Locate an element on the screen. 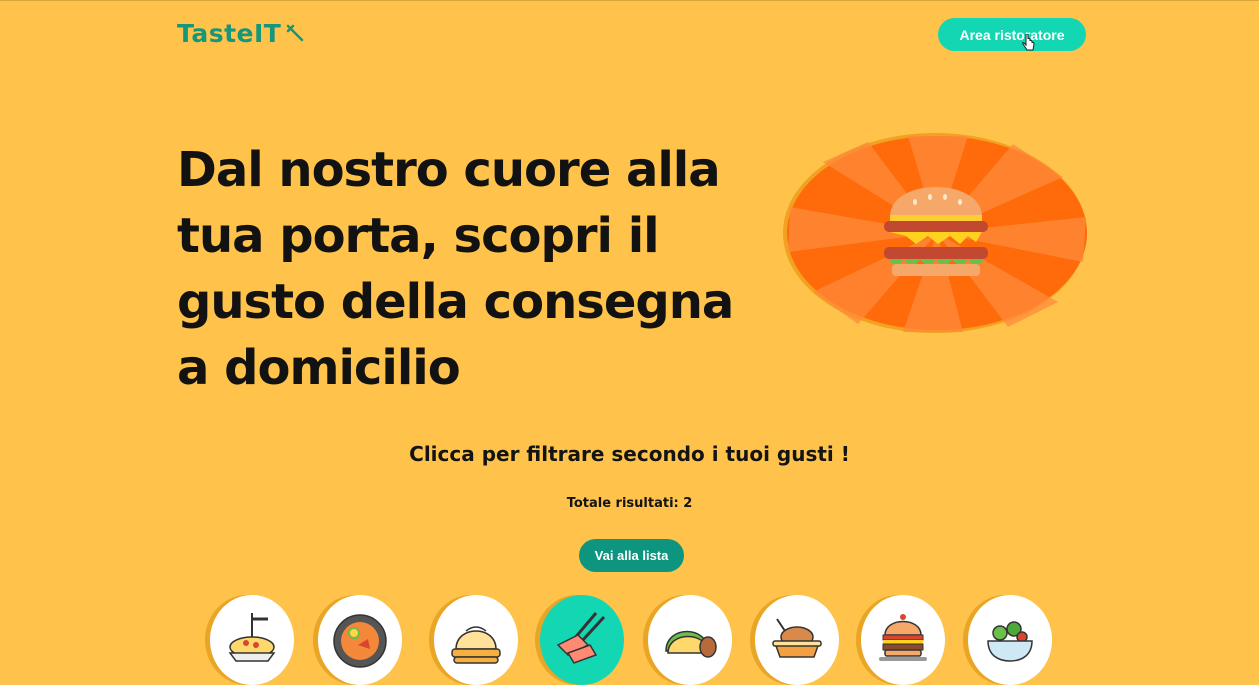  category-sushi is located at coordinates (582, 640).